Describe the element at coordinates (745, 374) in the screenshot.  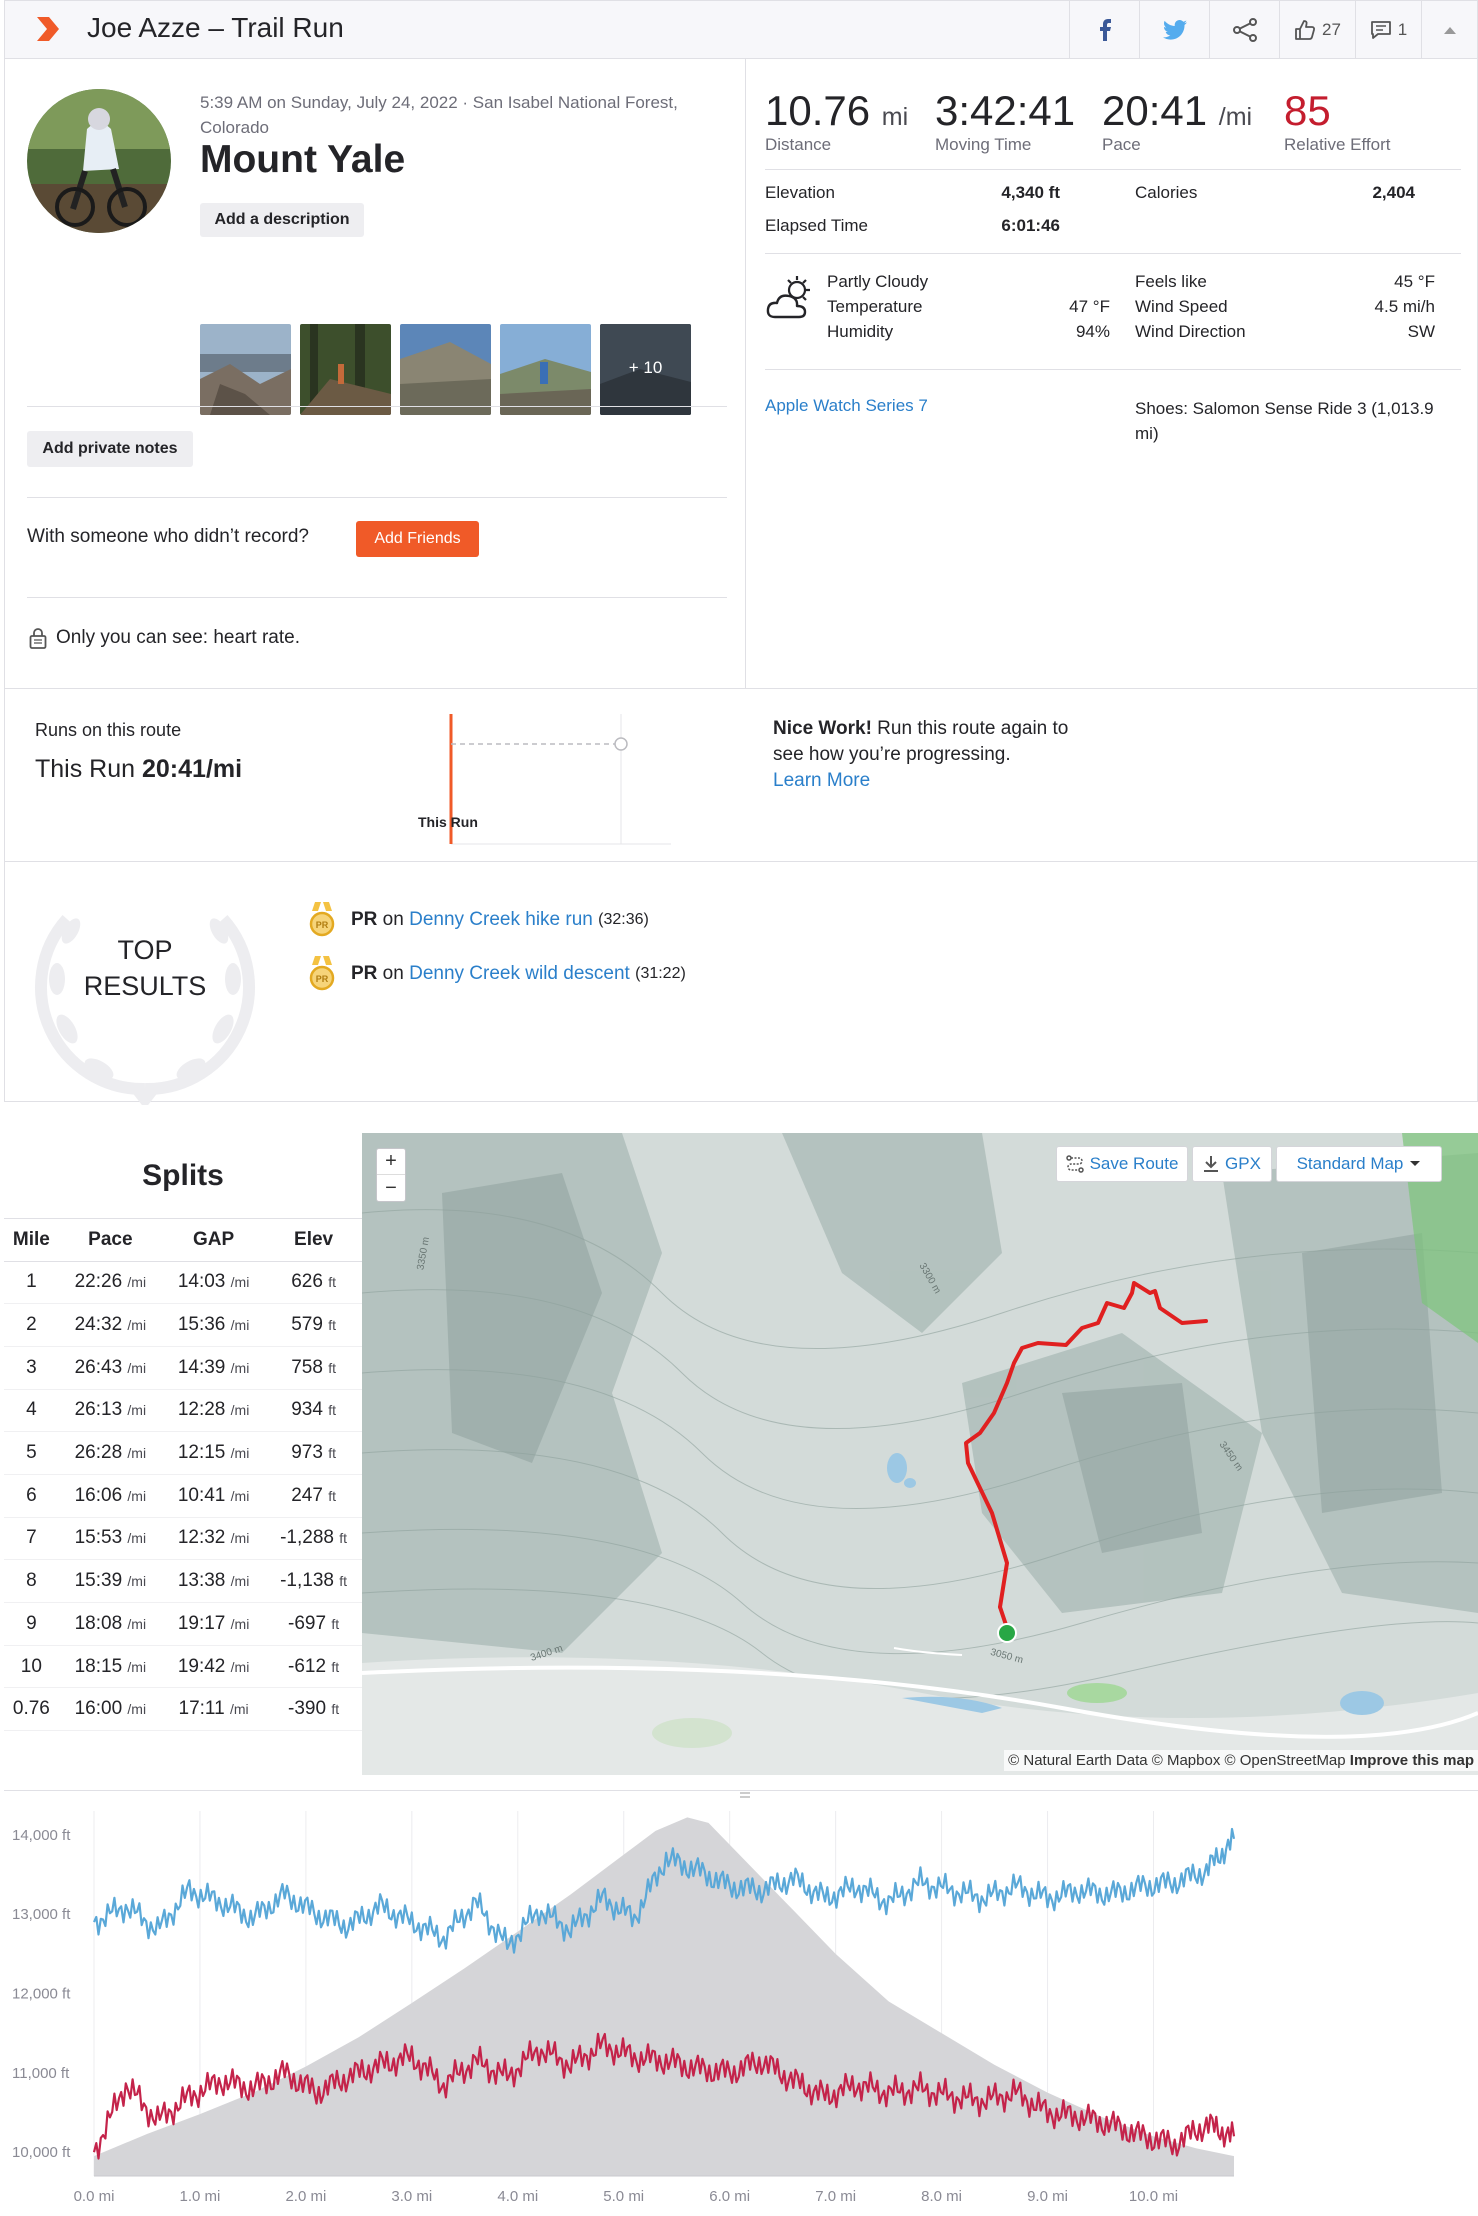
I see `column-divider` at that location.